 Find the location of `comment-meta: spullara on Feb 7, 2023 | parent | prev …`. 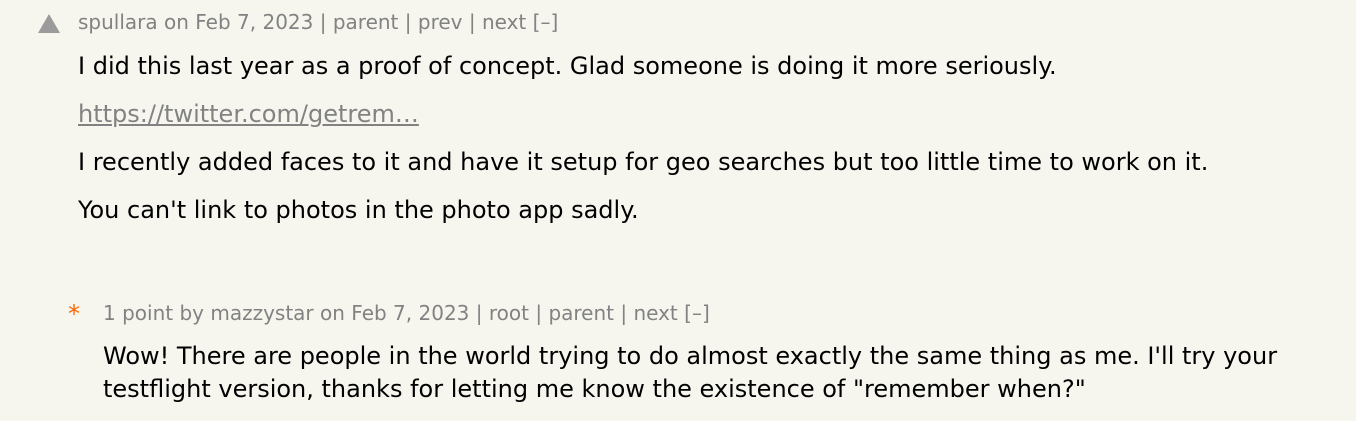

comment-meta: spullara on Feb 7, 2023 | parent | prev … is located at coordinates (318, 22).